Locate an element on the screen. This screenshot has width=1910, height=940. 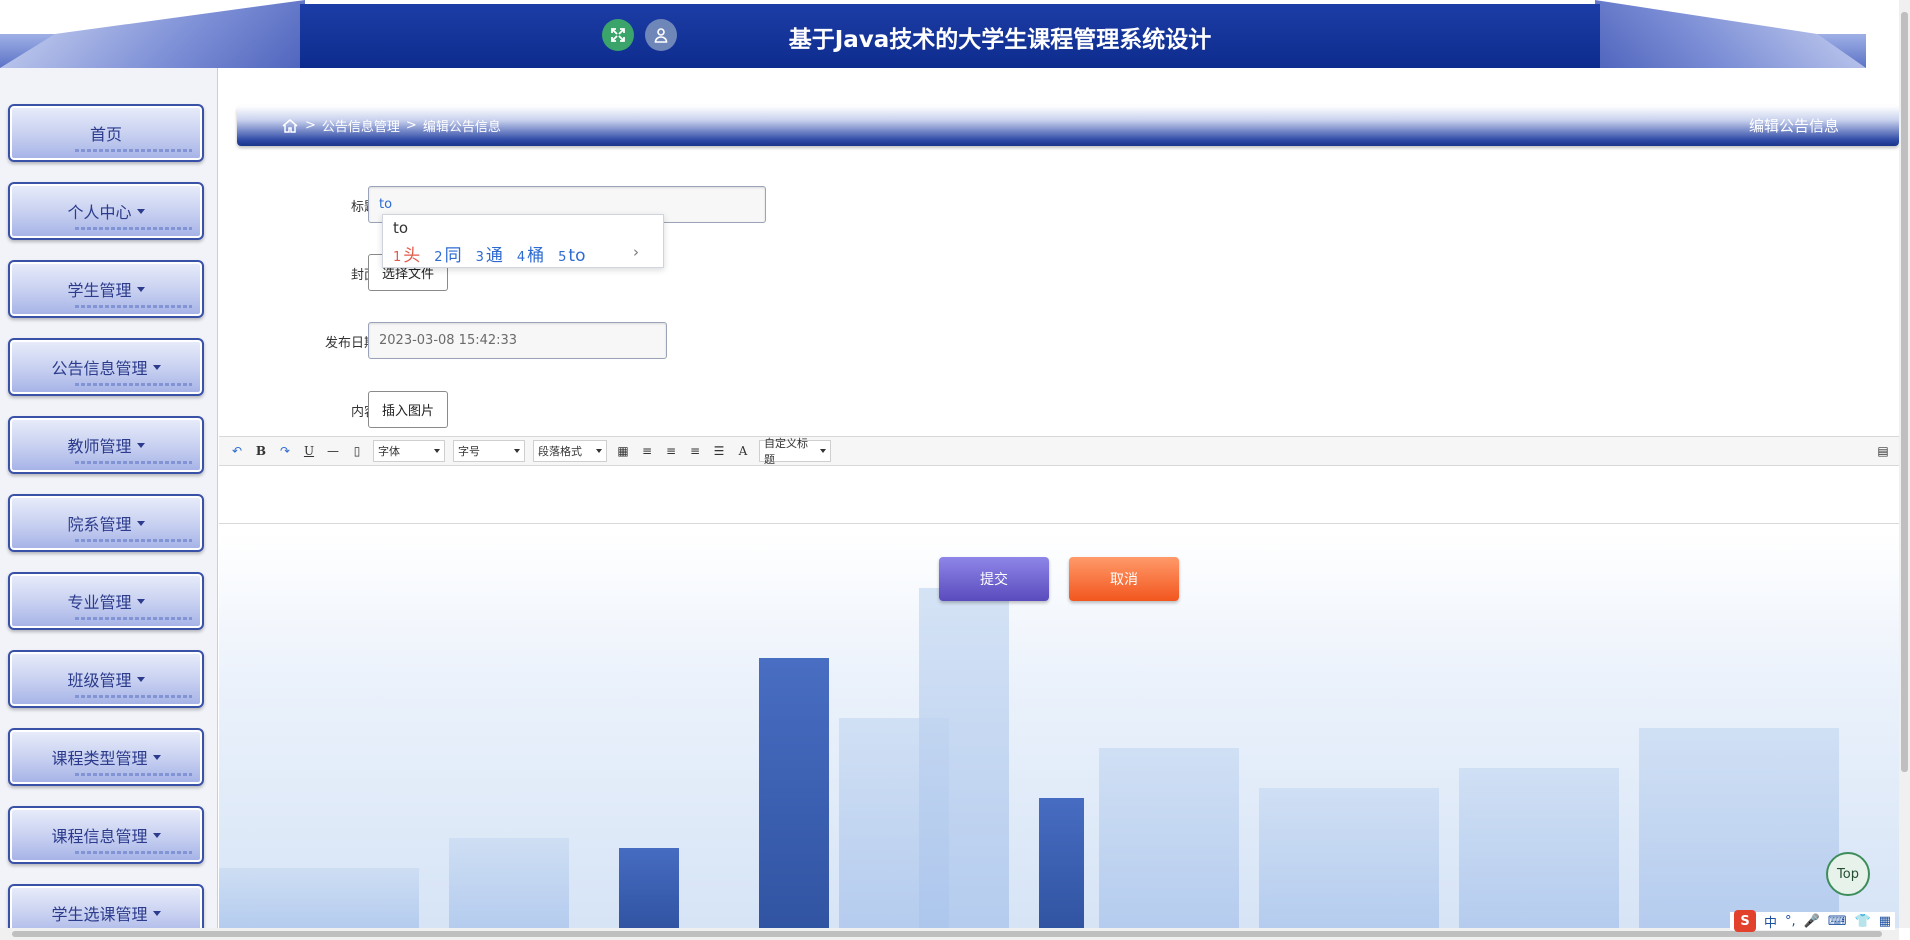
sidebar-item-label: 个人中心 is located at coordinates (99, 212).